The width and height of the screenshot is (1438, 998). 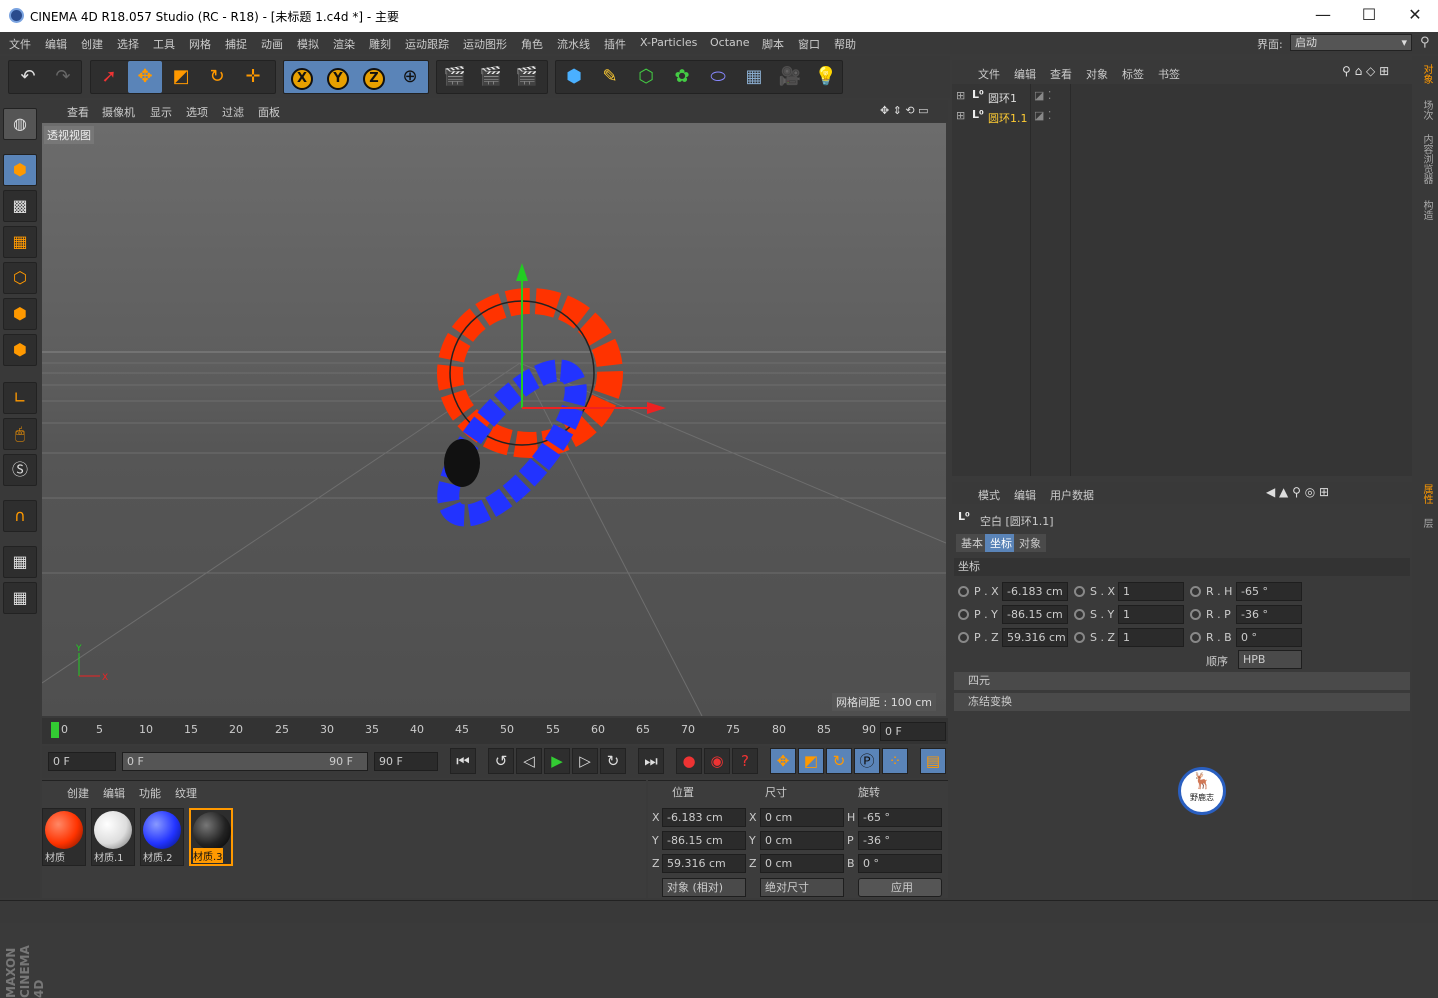 What do you see at coordinates (574, 77) in the screenshot?
I see `cube-icon: ⬢` at bounding box center [574, 77].